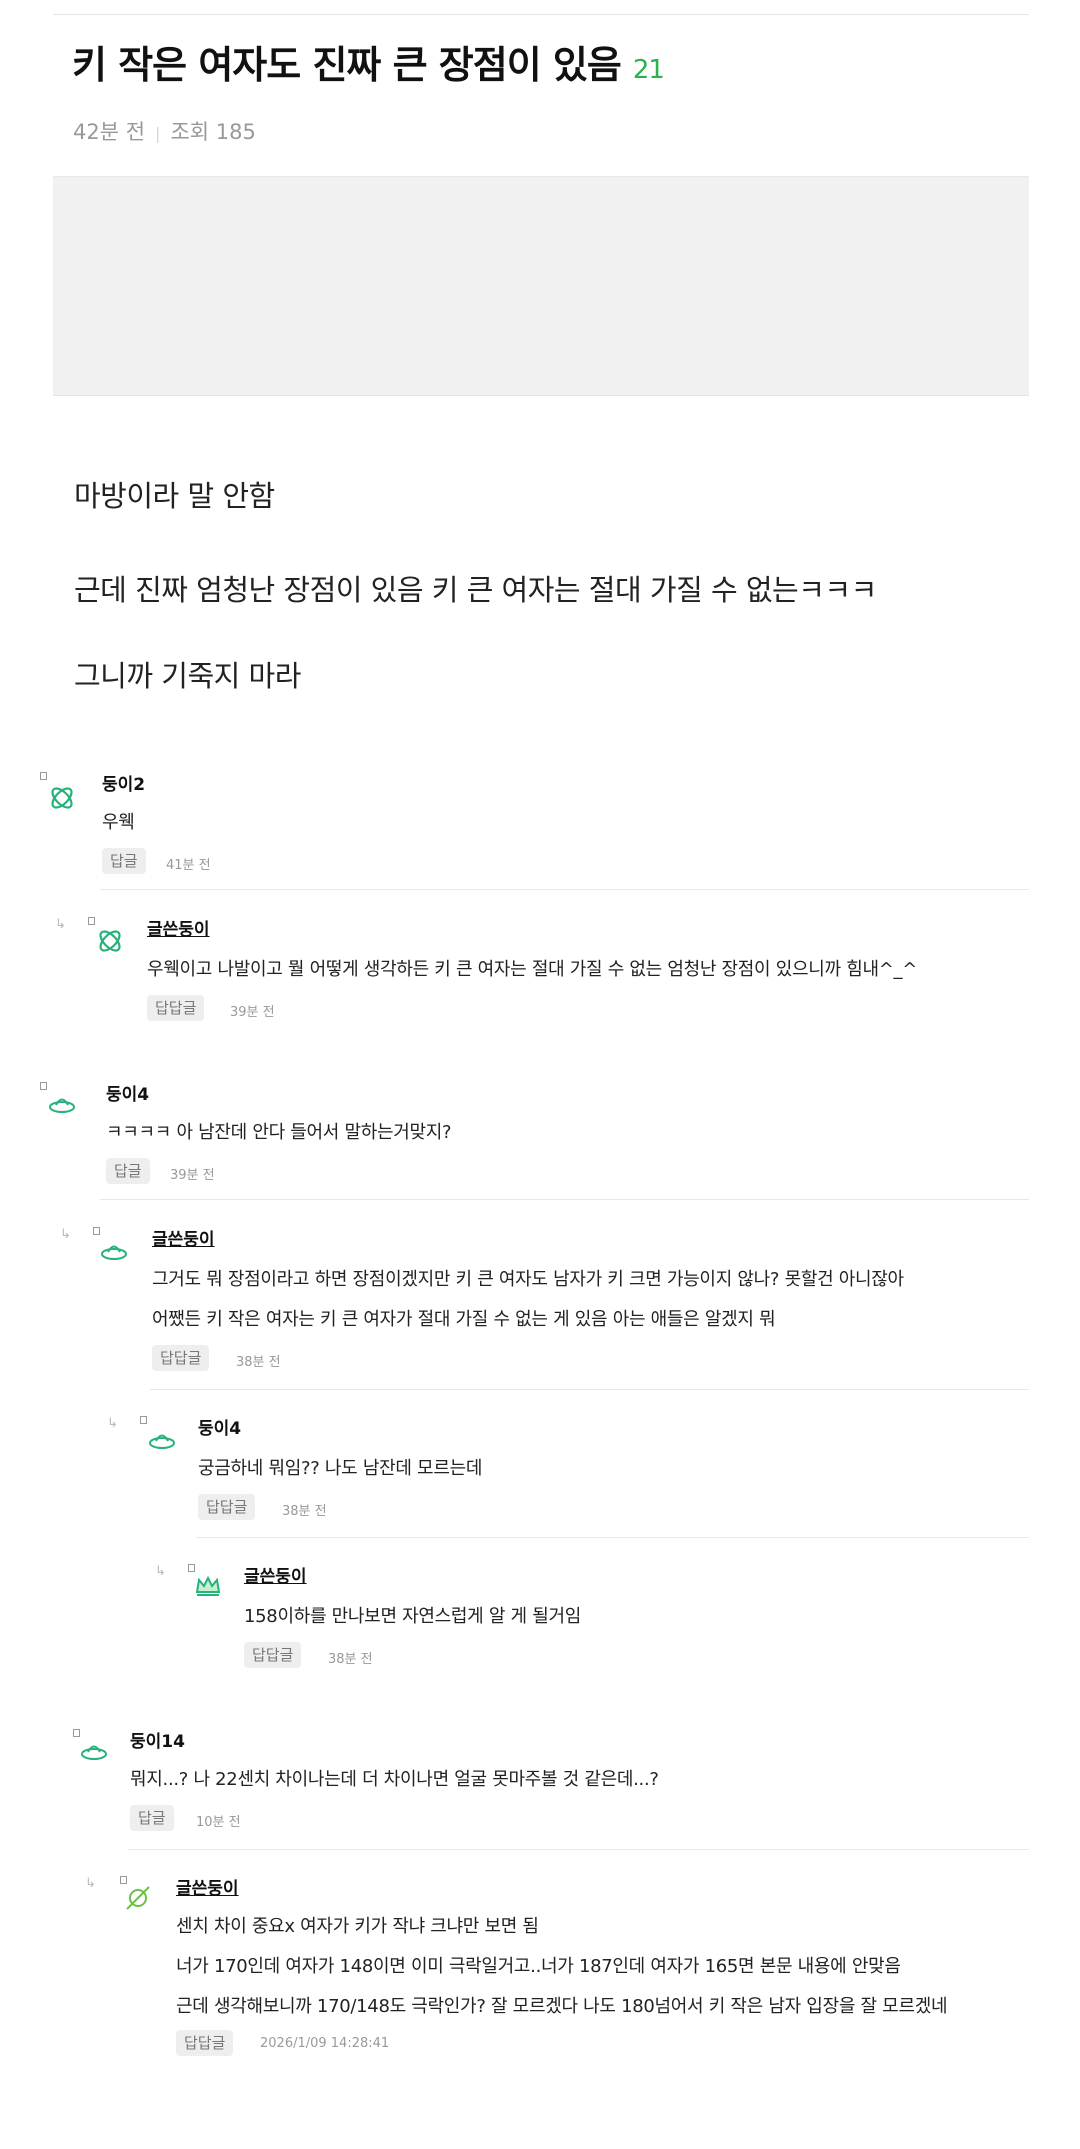 The image size is (1080, 2149). I want to click on post-time: 42분 전, so click(109, 132).